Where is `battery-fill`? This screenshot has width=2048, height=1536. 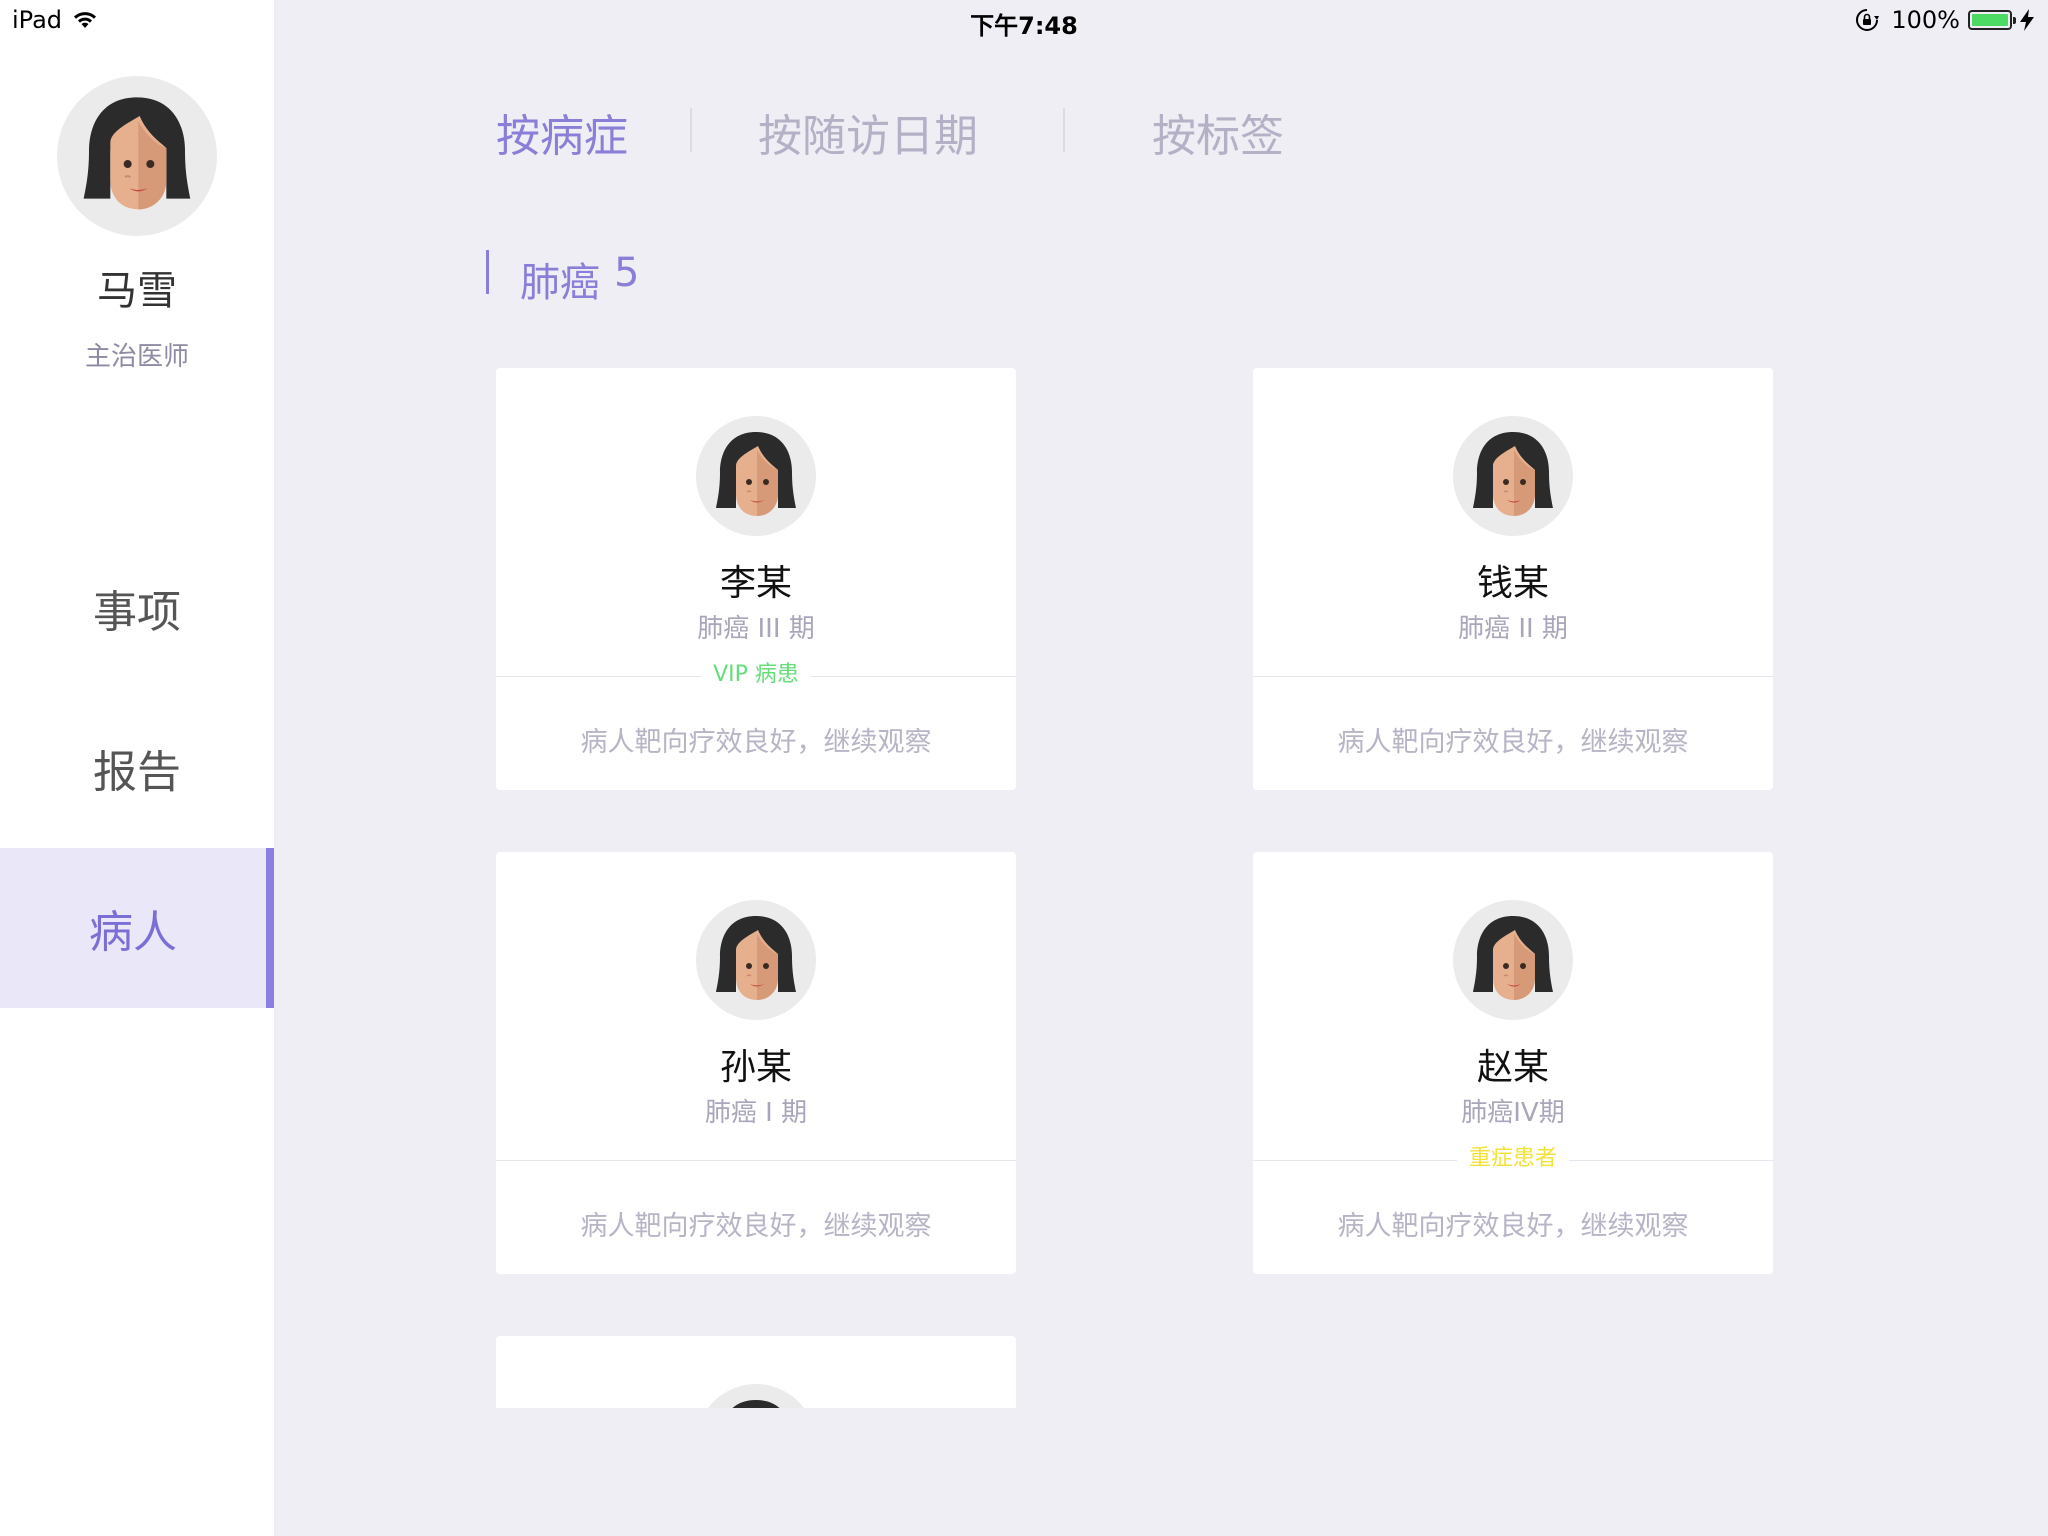
battery-fill is located at coordinates (1990, 20).